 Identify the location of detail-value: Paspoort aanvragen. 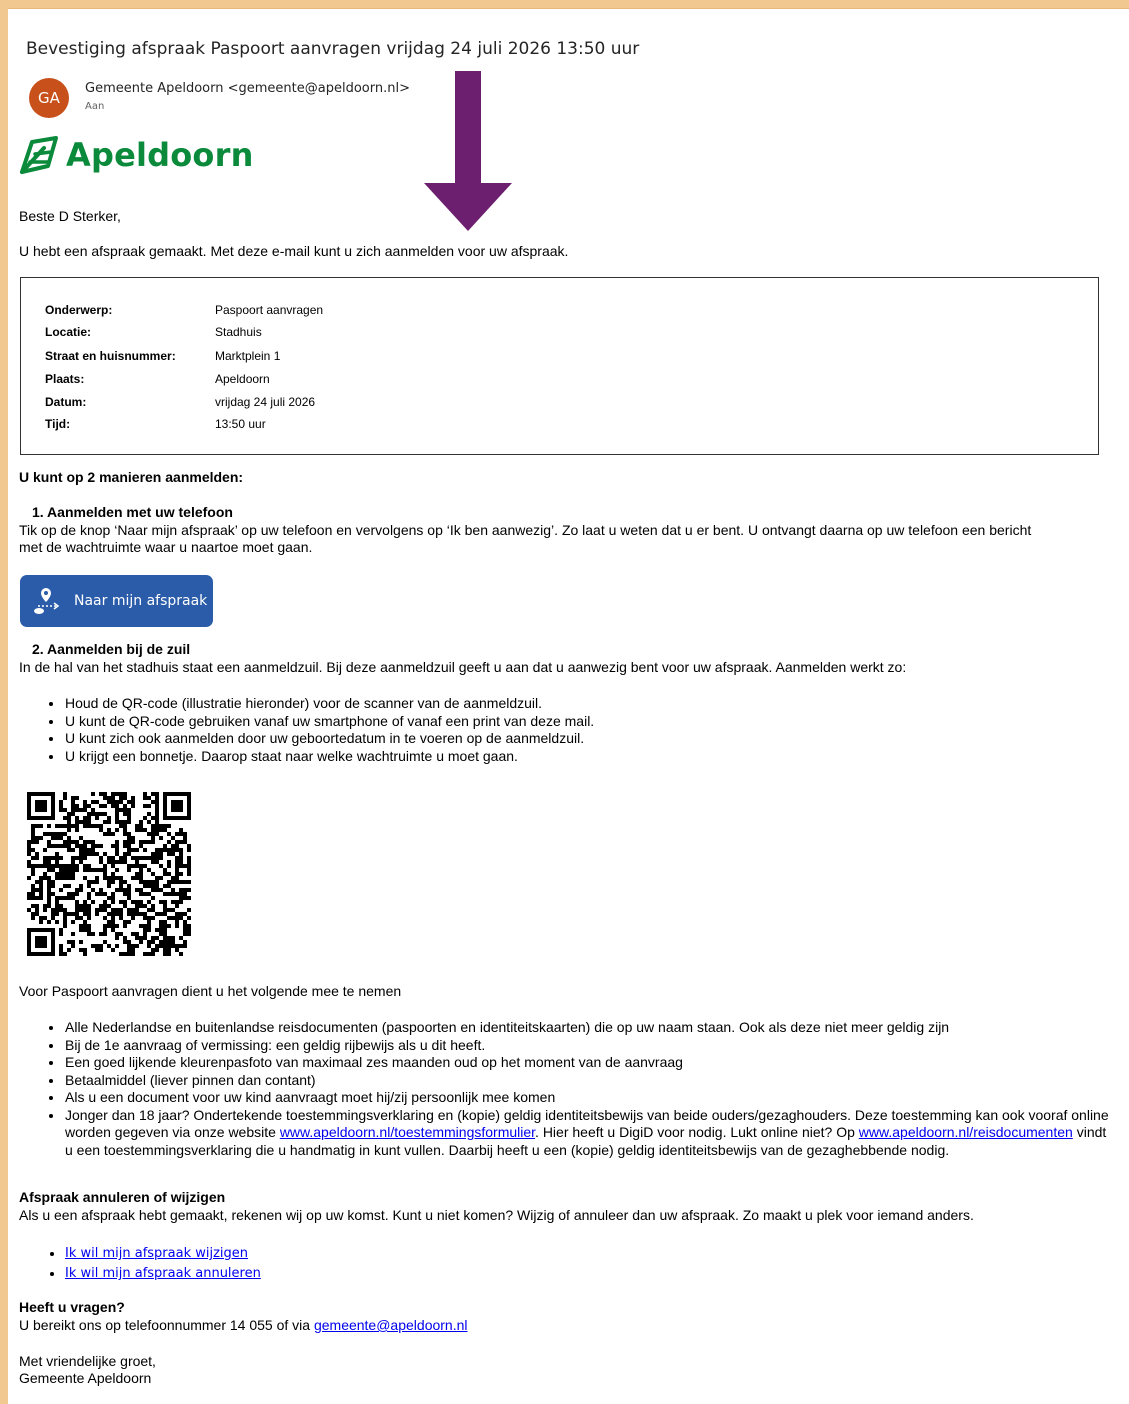
(269, 310).